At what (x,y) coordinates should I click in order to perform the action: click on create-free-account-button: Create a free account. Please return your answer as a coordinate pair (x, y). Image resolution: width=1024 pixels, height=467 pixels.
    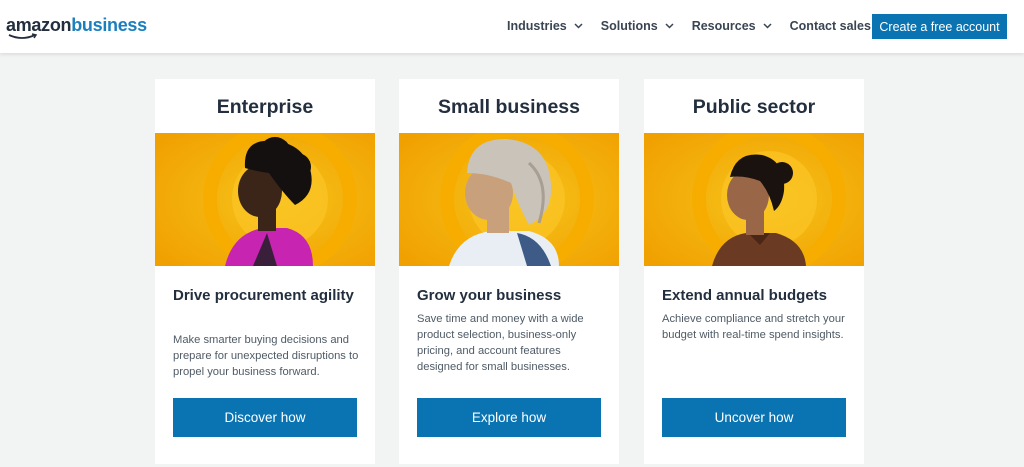
    Looking at the image, I should click on (939, 26).